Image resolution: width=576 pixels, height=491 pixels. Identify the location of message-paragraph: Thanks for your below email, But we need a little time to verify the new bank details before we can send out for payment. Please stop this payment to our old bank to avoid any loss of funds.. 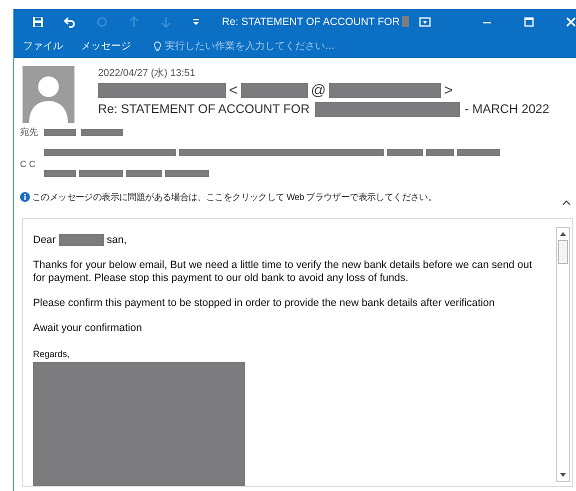
(283, 272).